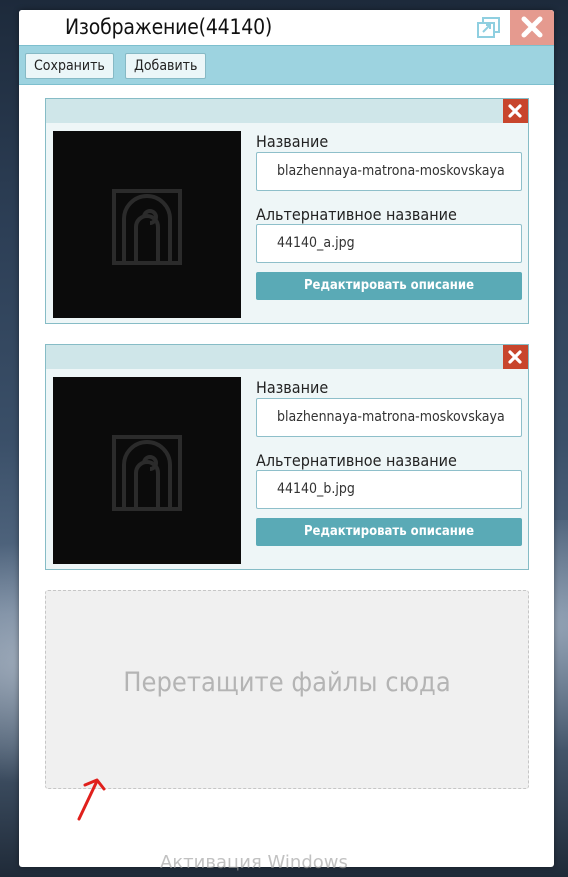 The width and height of the screenshot is (568, 877). Describe the element at coordinates (389, 489) in the screenshot. I see `alt-name-field: 44140_b.jpg` at that location.